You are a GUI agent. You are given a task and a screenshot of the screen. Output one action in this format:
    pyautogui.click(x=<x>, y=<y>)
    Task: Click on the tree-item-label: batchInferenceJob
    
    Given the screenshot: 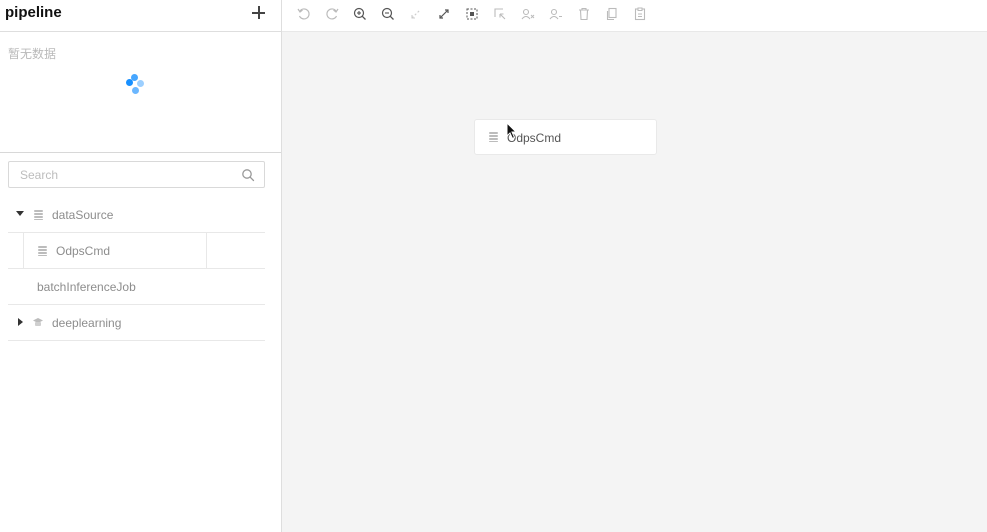 What is the action you would take?
    pyautogui.click(x=86, y=287)
    